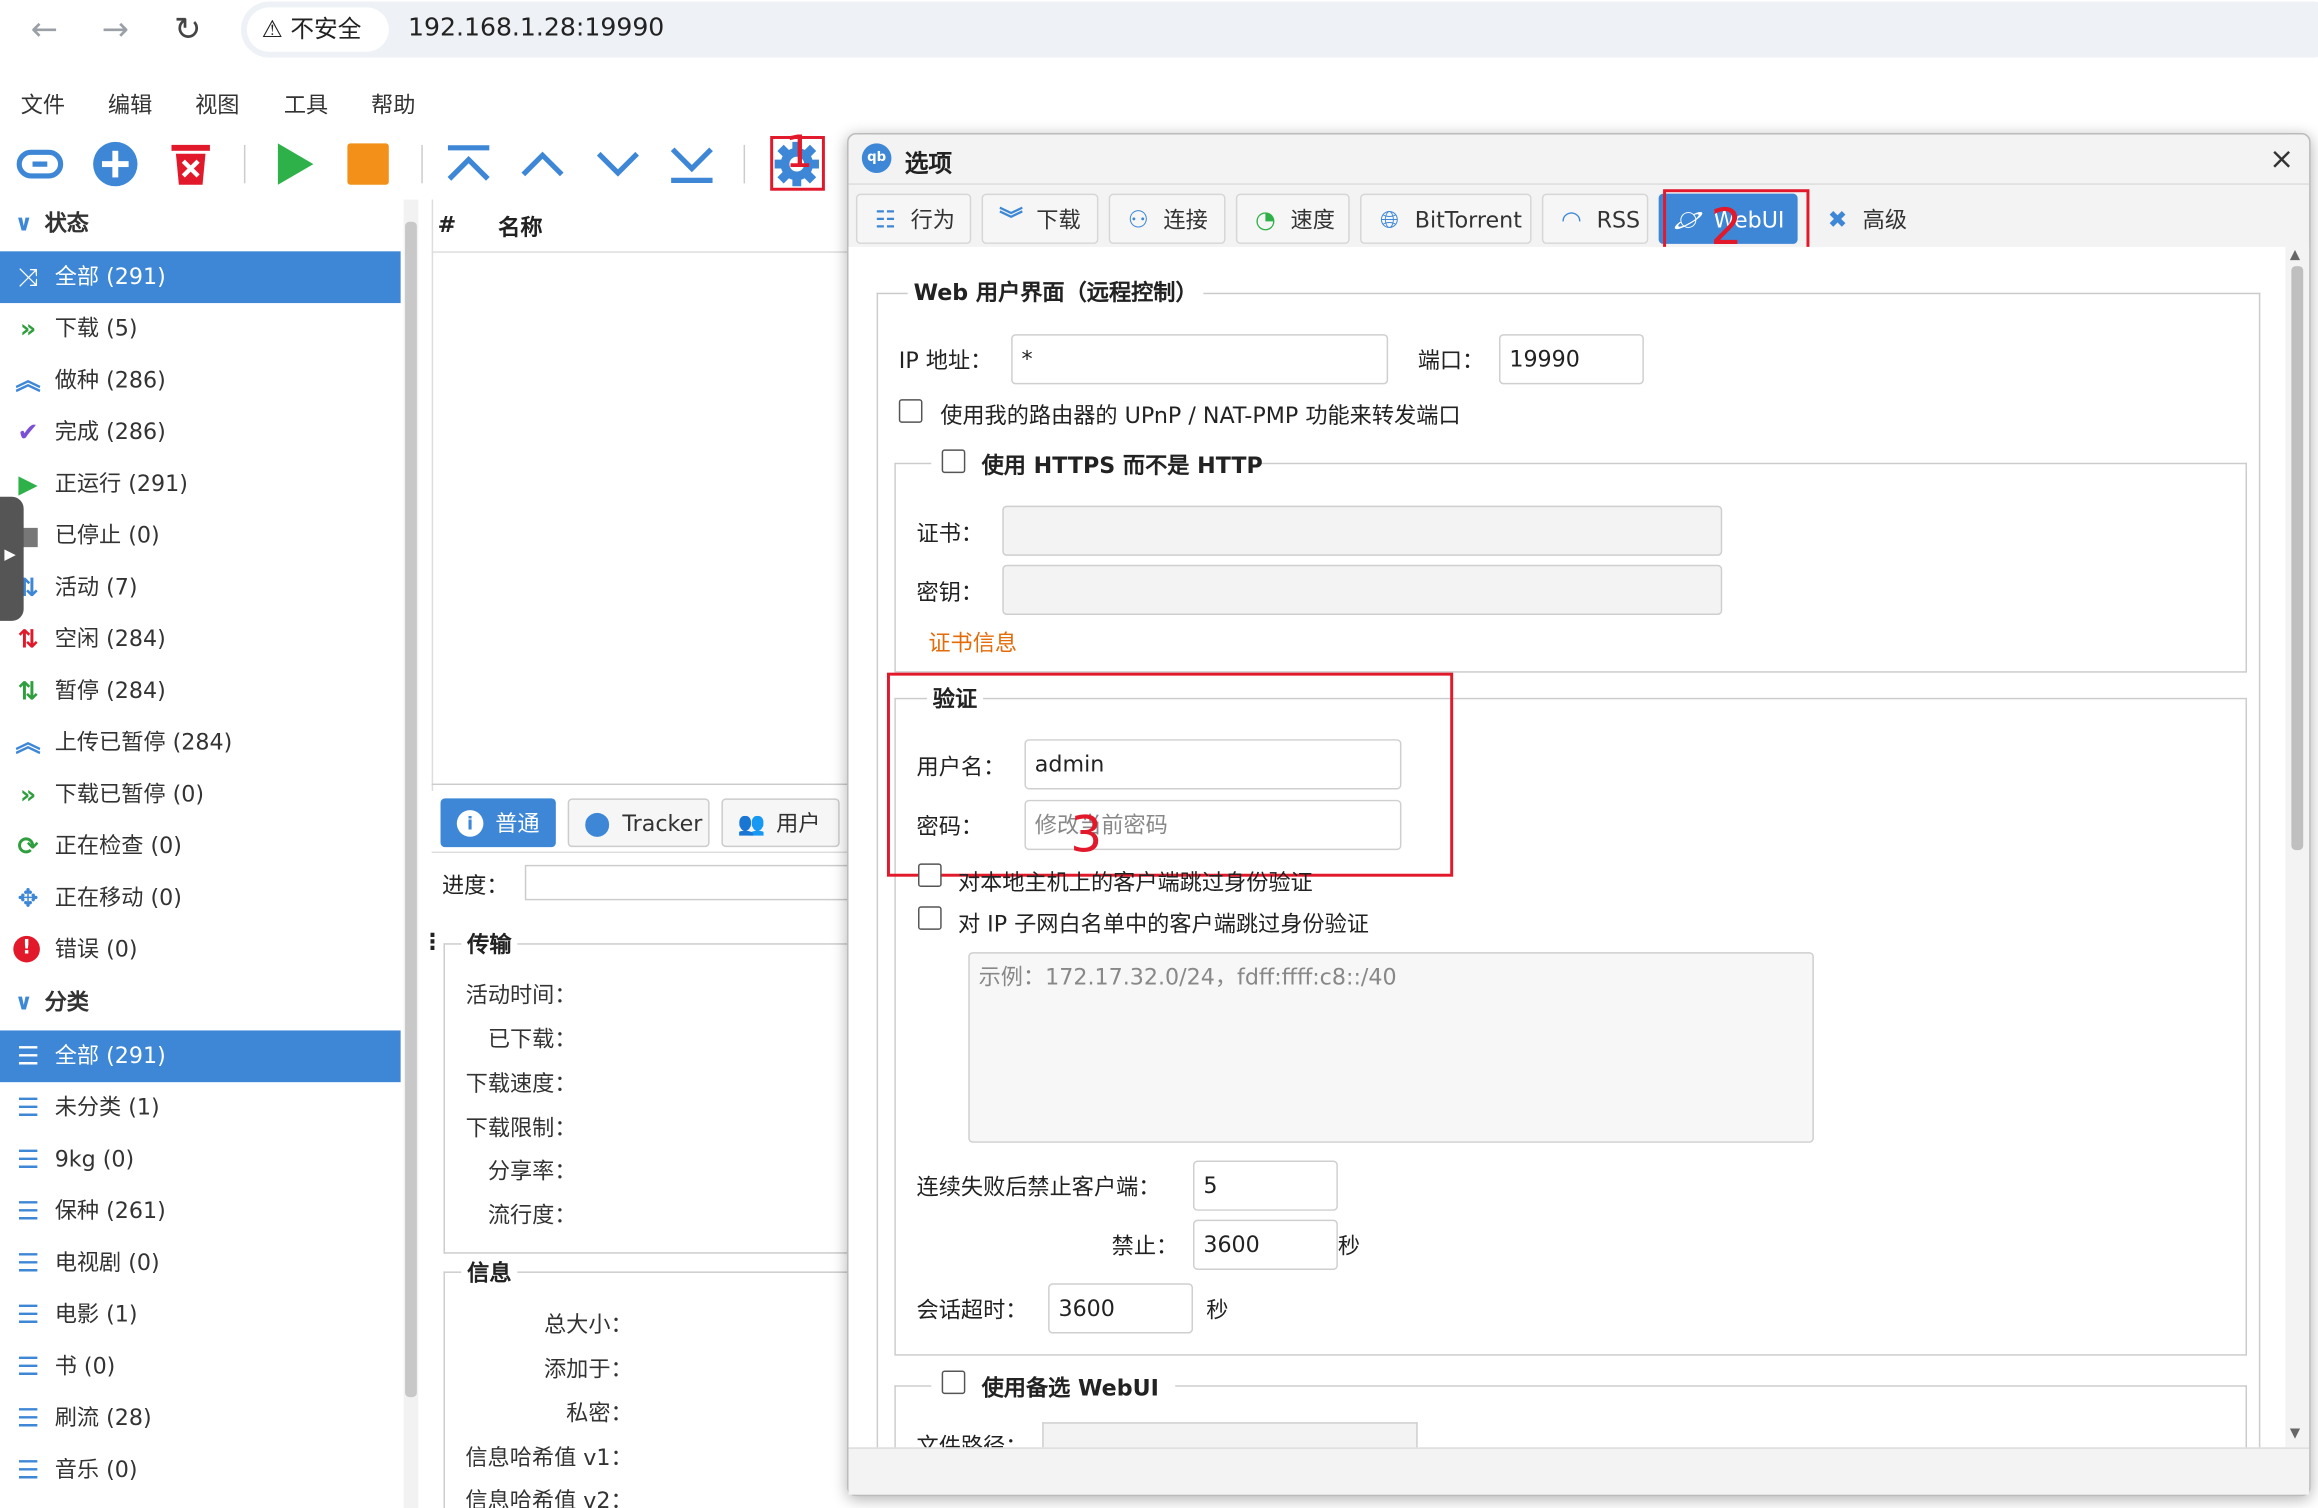  Describe the element at coordinates (2281, 157) in the screenshot. I see `close-button: ×` at that location.